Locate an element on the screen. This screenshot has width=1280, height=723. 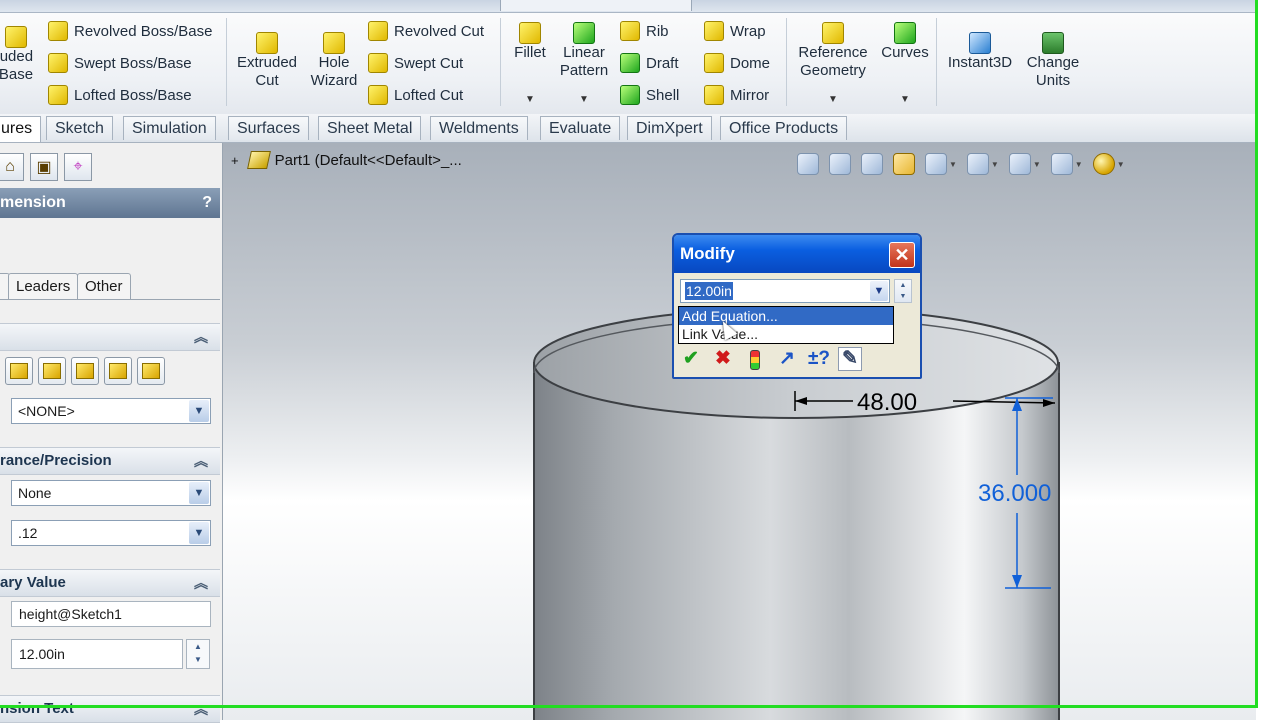
shell-label: Shell is located at coordinates (663, 95).